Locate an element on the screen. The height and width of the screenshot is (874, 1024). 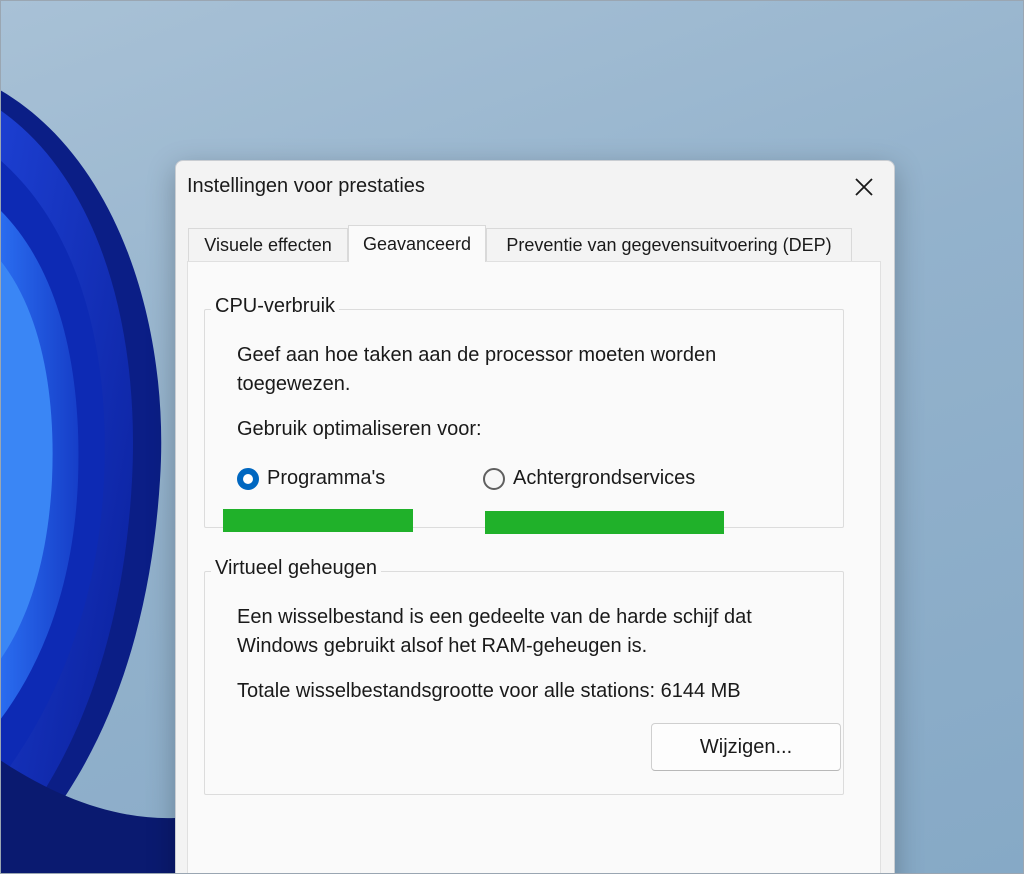
dialog-title: Instellingen voor prestaties is located at coordinates (306, 186).